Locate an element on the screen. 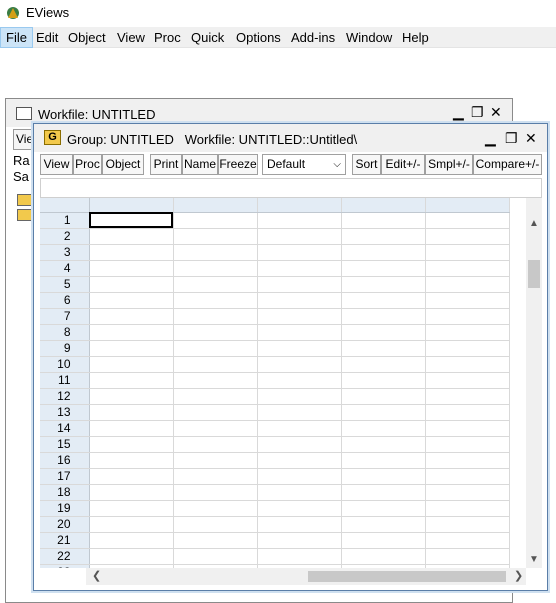 The width and height of the screenshot is (556, 603). menu-options: Options is located at coordinates (258, 37).